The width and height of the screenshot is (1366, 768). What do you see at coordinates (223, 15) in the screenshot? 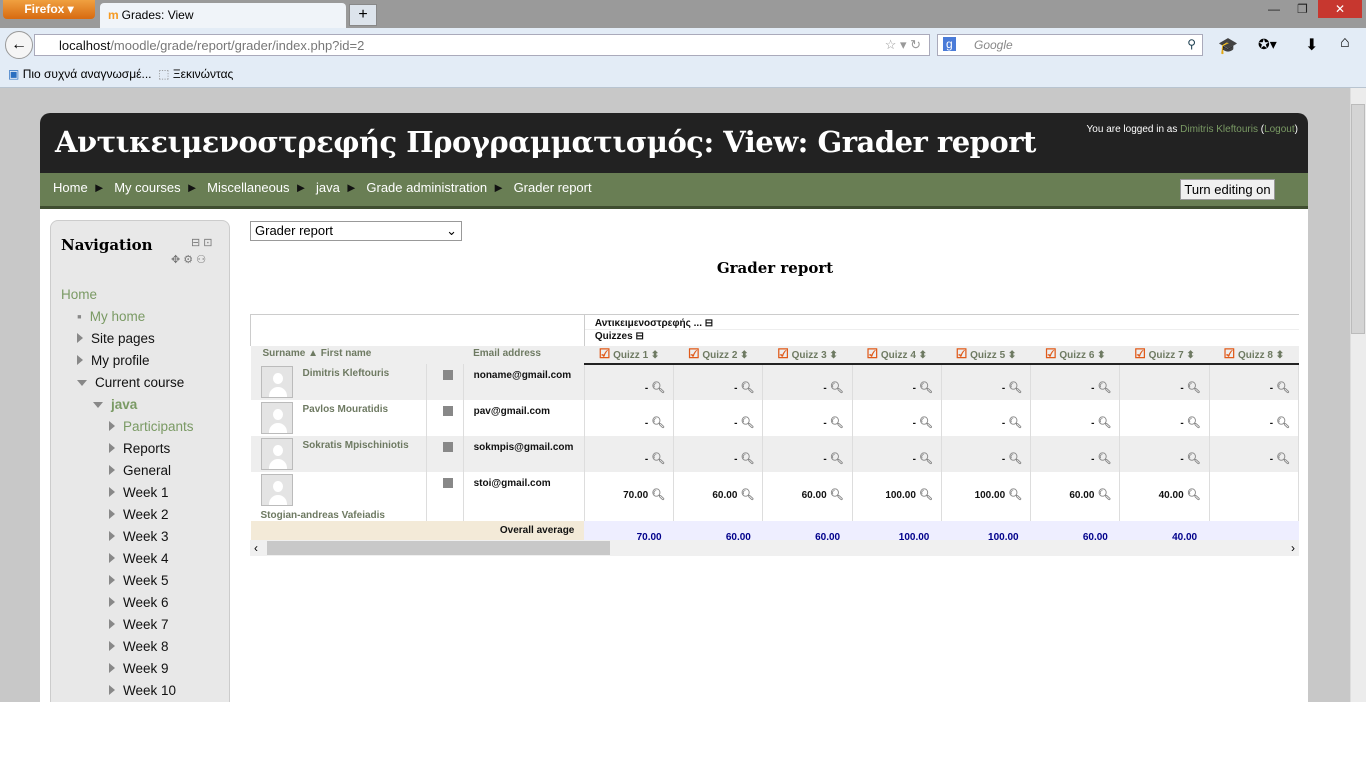
I see `browser-tab: m Grades: View` at bounding box center [223, 15].